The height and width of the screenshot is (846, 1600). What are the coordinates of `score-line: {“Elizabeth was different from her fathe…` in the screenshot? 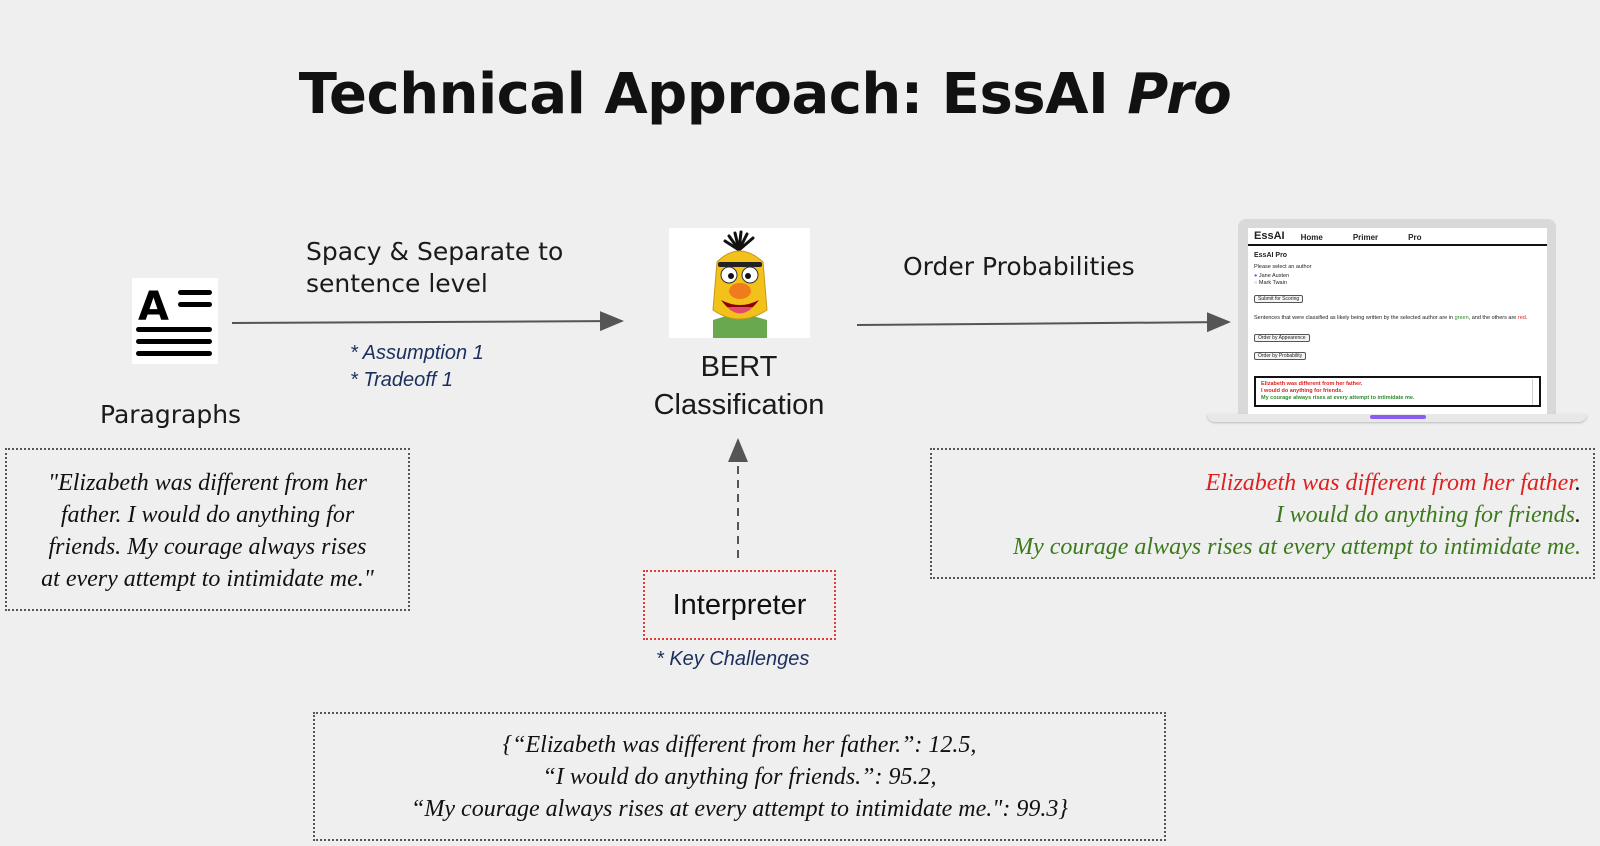 It's located at (739, 745).